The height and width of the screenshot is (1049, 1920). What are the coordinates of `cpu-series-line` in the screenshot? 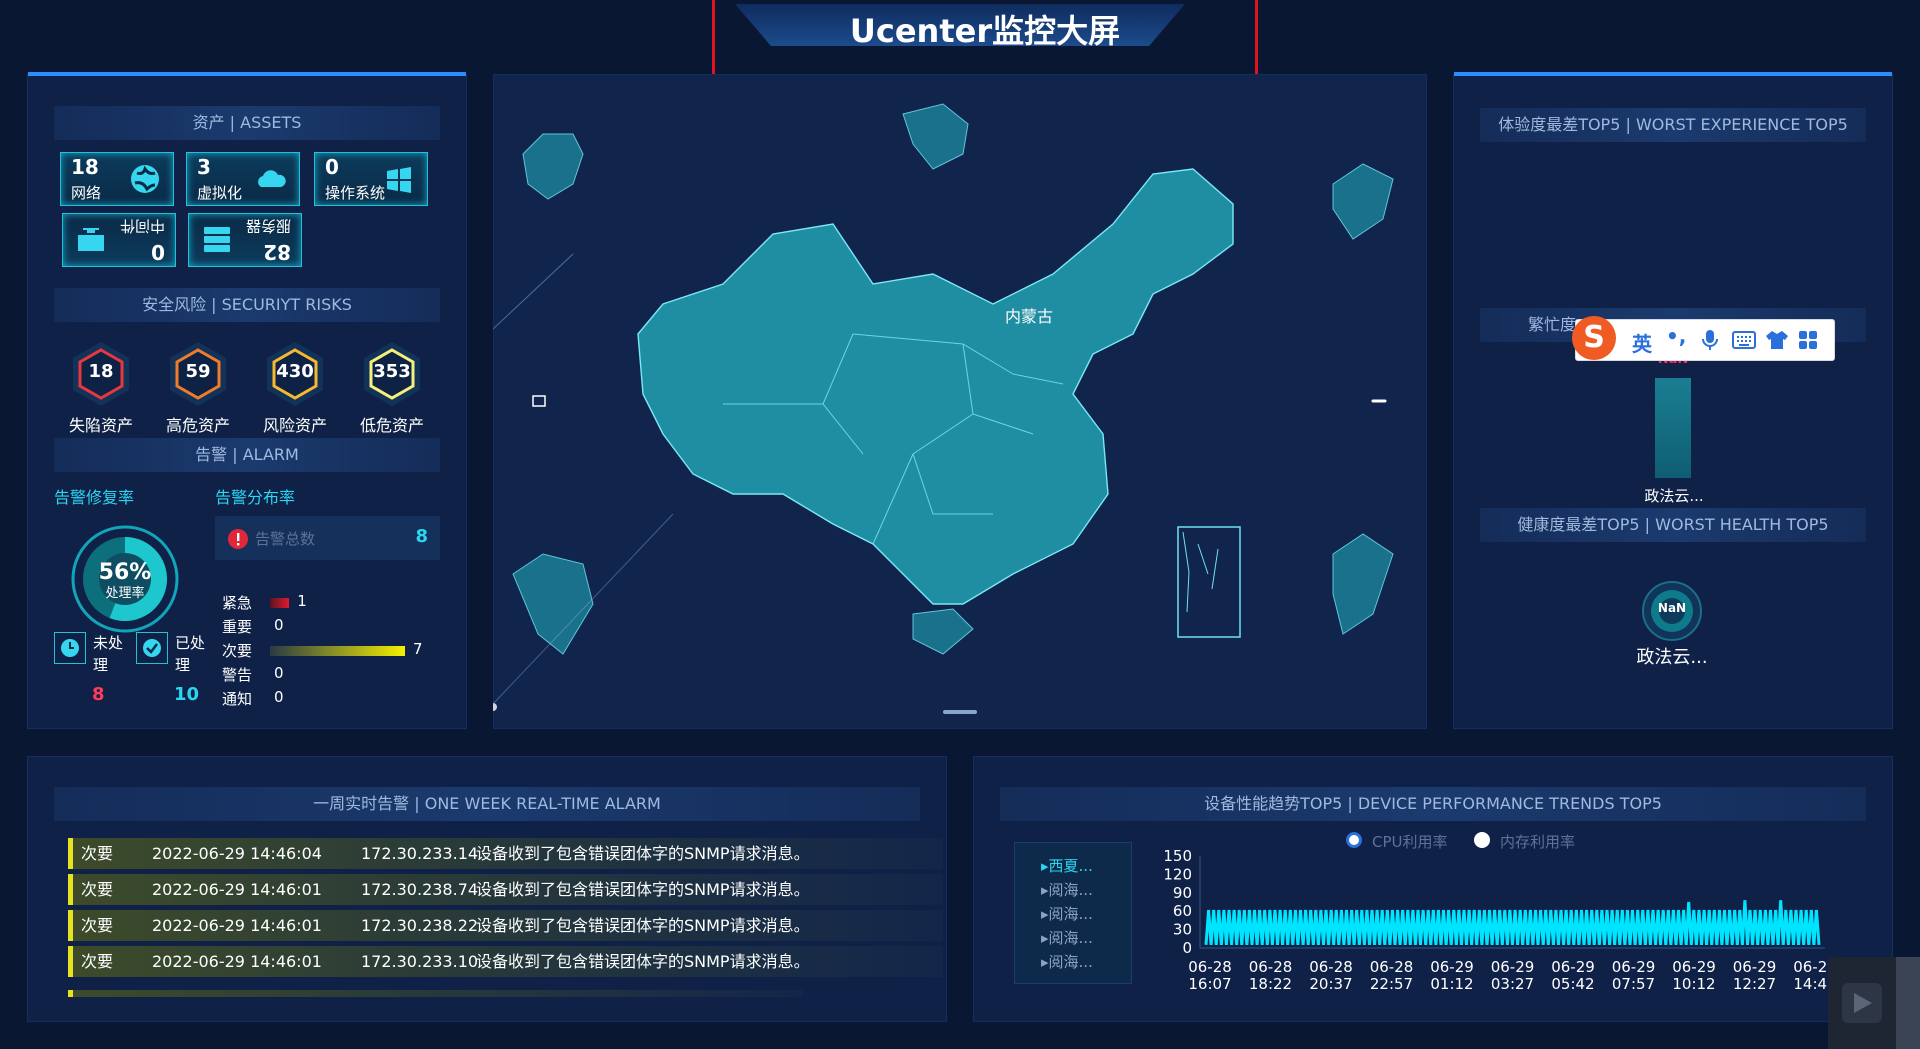 It's located at (1512, 923).